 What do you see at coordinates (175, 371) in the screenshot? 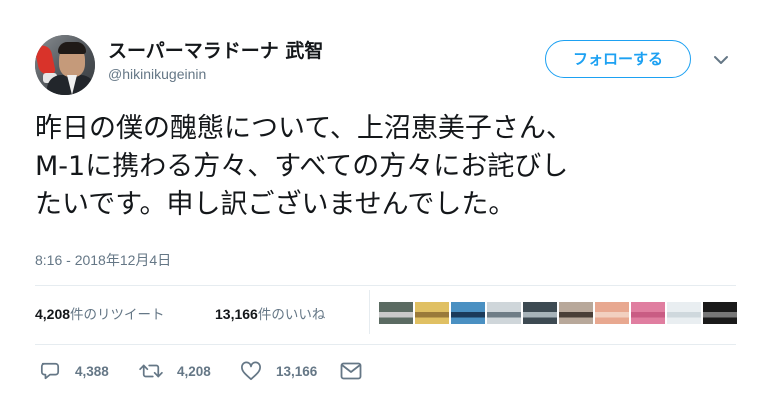
I see `retweet-button: 4,208` at bounding box center [175, 371].